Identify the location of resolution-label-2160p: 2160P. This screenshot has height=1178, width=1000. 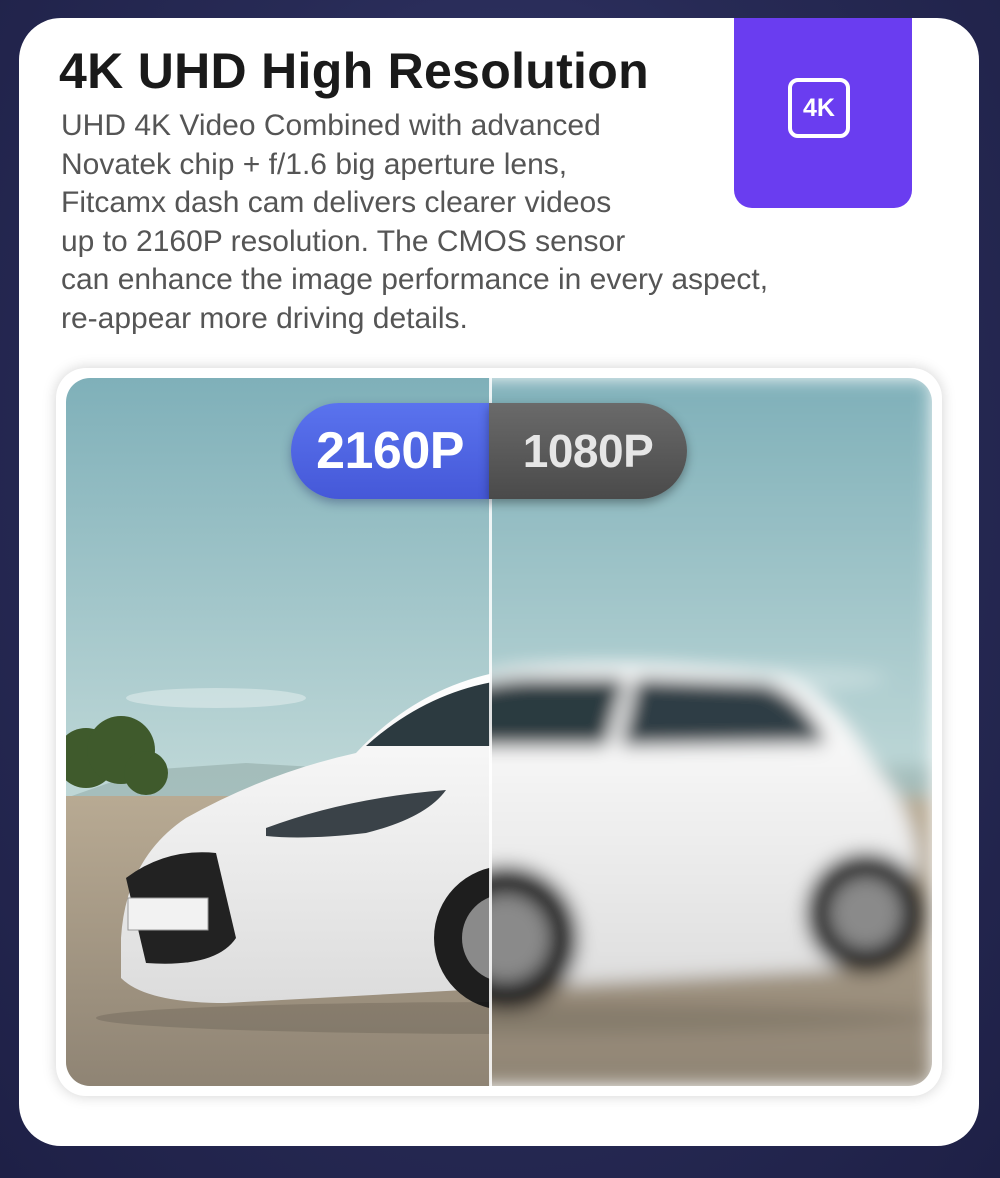
(390, 451).